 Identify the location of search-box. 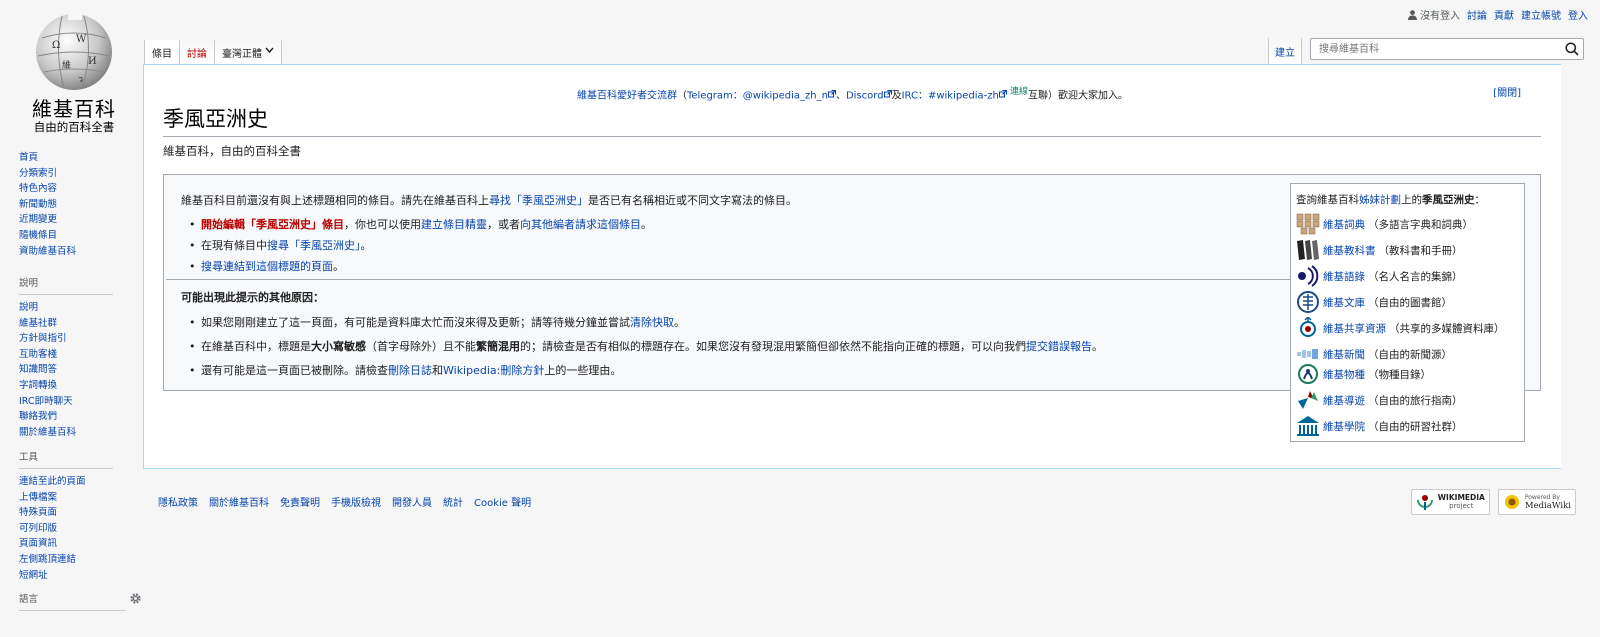
(1447, 49).